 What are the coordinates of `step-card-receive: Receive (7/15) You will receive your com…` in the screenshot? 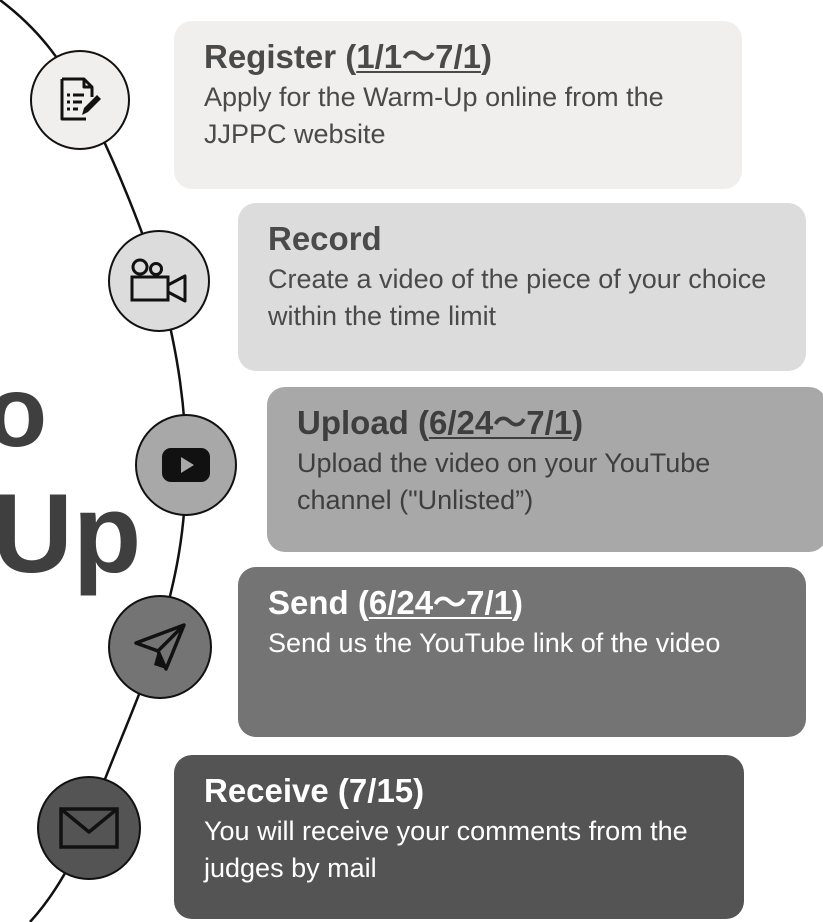 It's located at (459, 837).